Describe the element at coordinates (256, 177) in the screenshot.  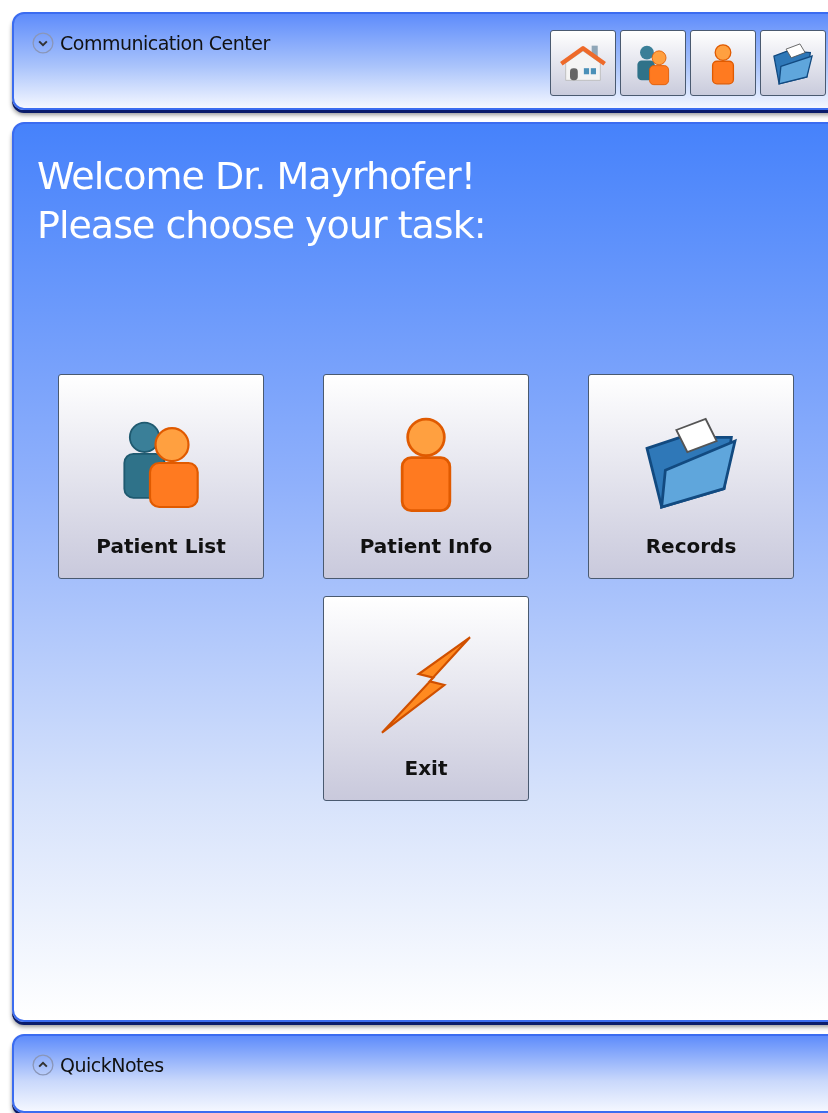
I see `welcome-heading: Welcome Dr. Mayrhofer!` at that location.